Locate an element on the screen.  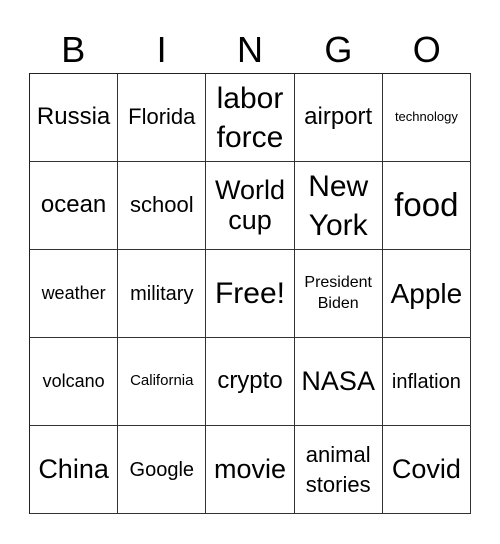
cell-text: technology is located at coordinates (426, 117).